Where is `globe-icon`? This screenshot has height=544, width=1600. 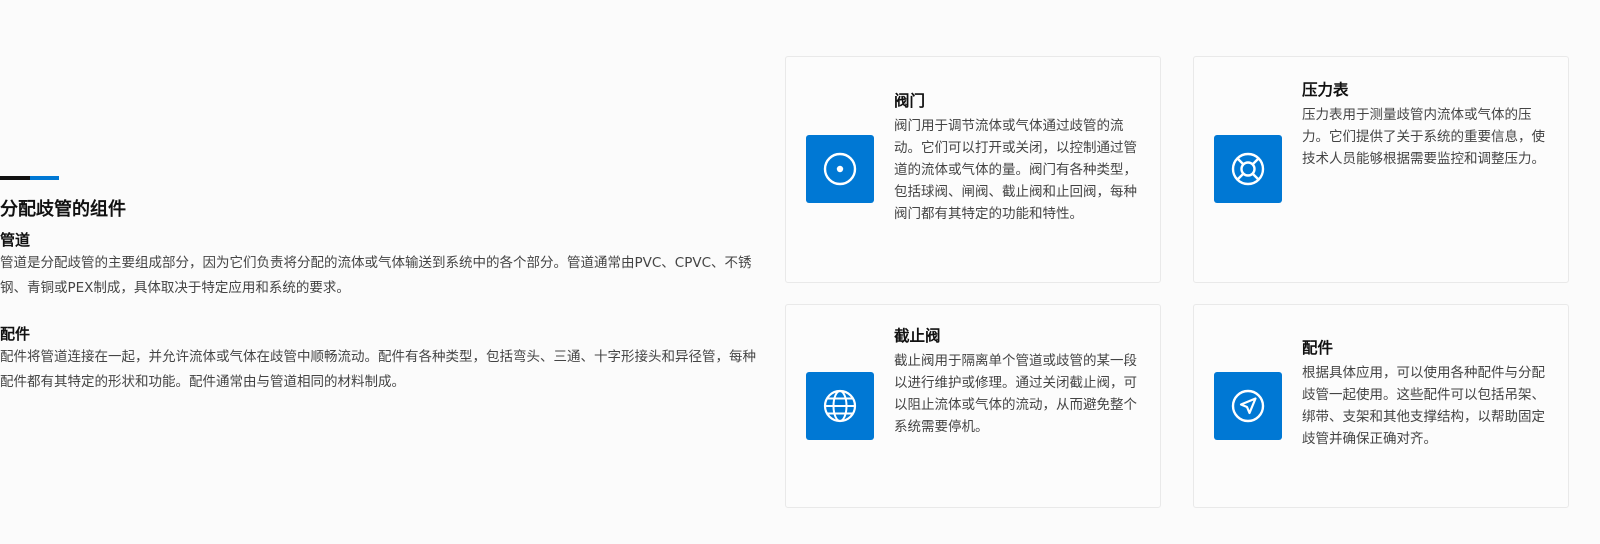
globe-icon is located at coordinates (840, 406).